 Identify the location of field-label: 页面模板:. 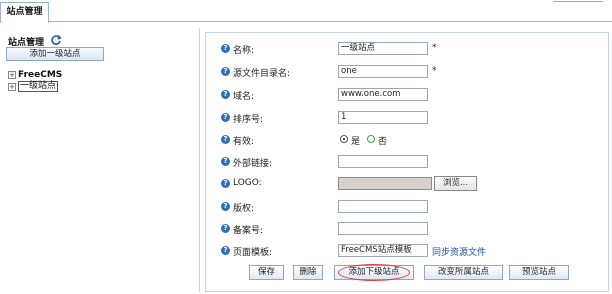
(253, 253).